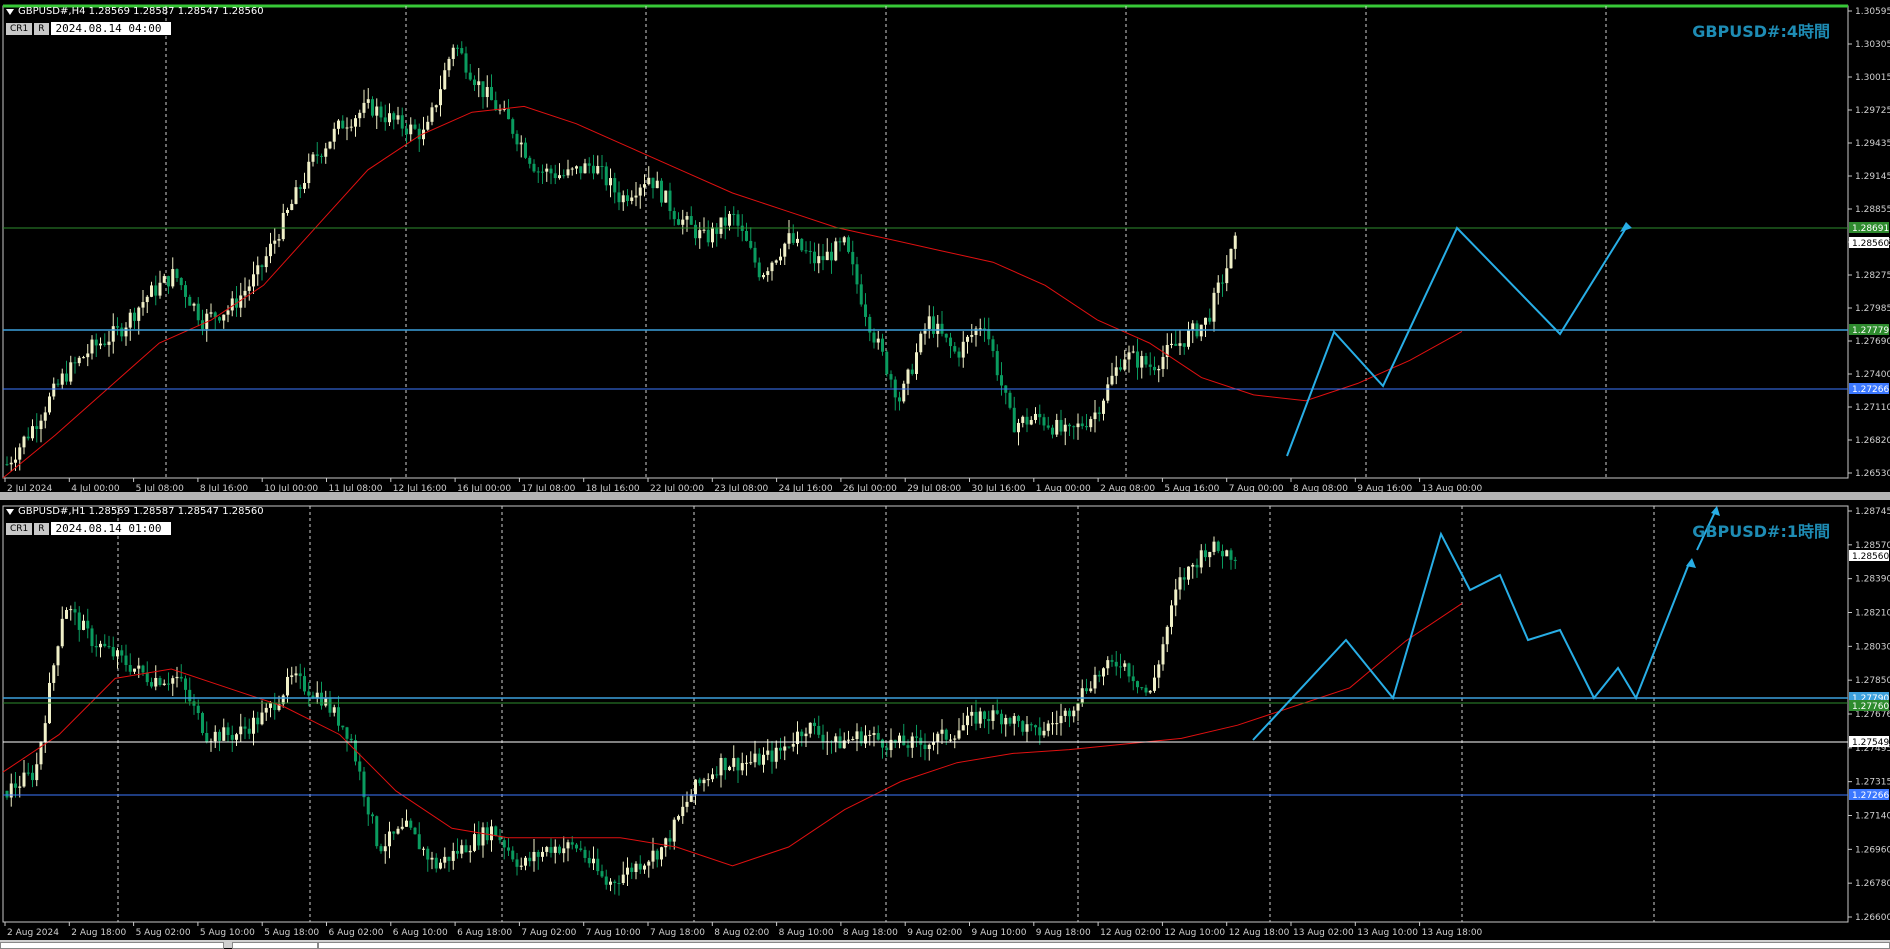 Image resolution: width=1890 pixels, height=949 pixels. Describe the element at coordinates (741, 933) in the screenshot. I see `time-axis-label: 8 Aug 02:00` at that location.